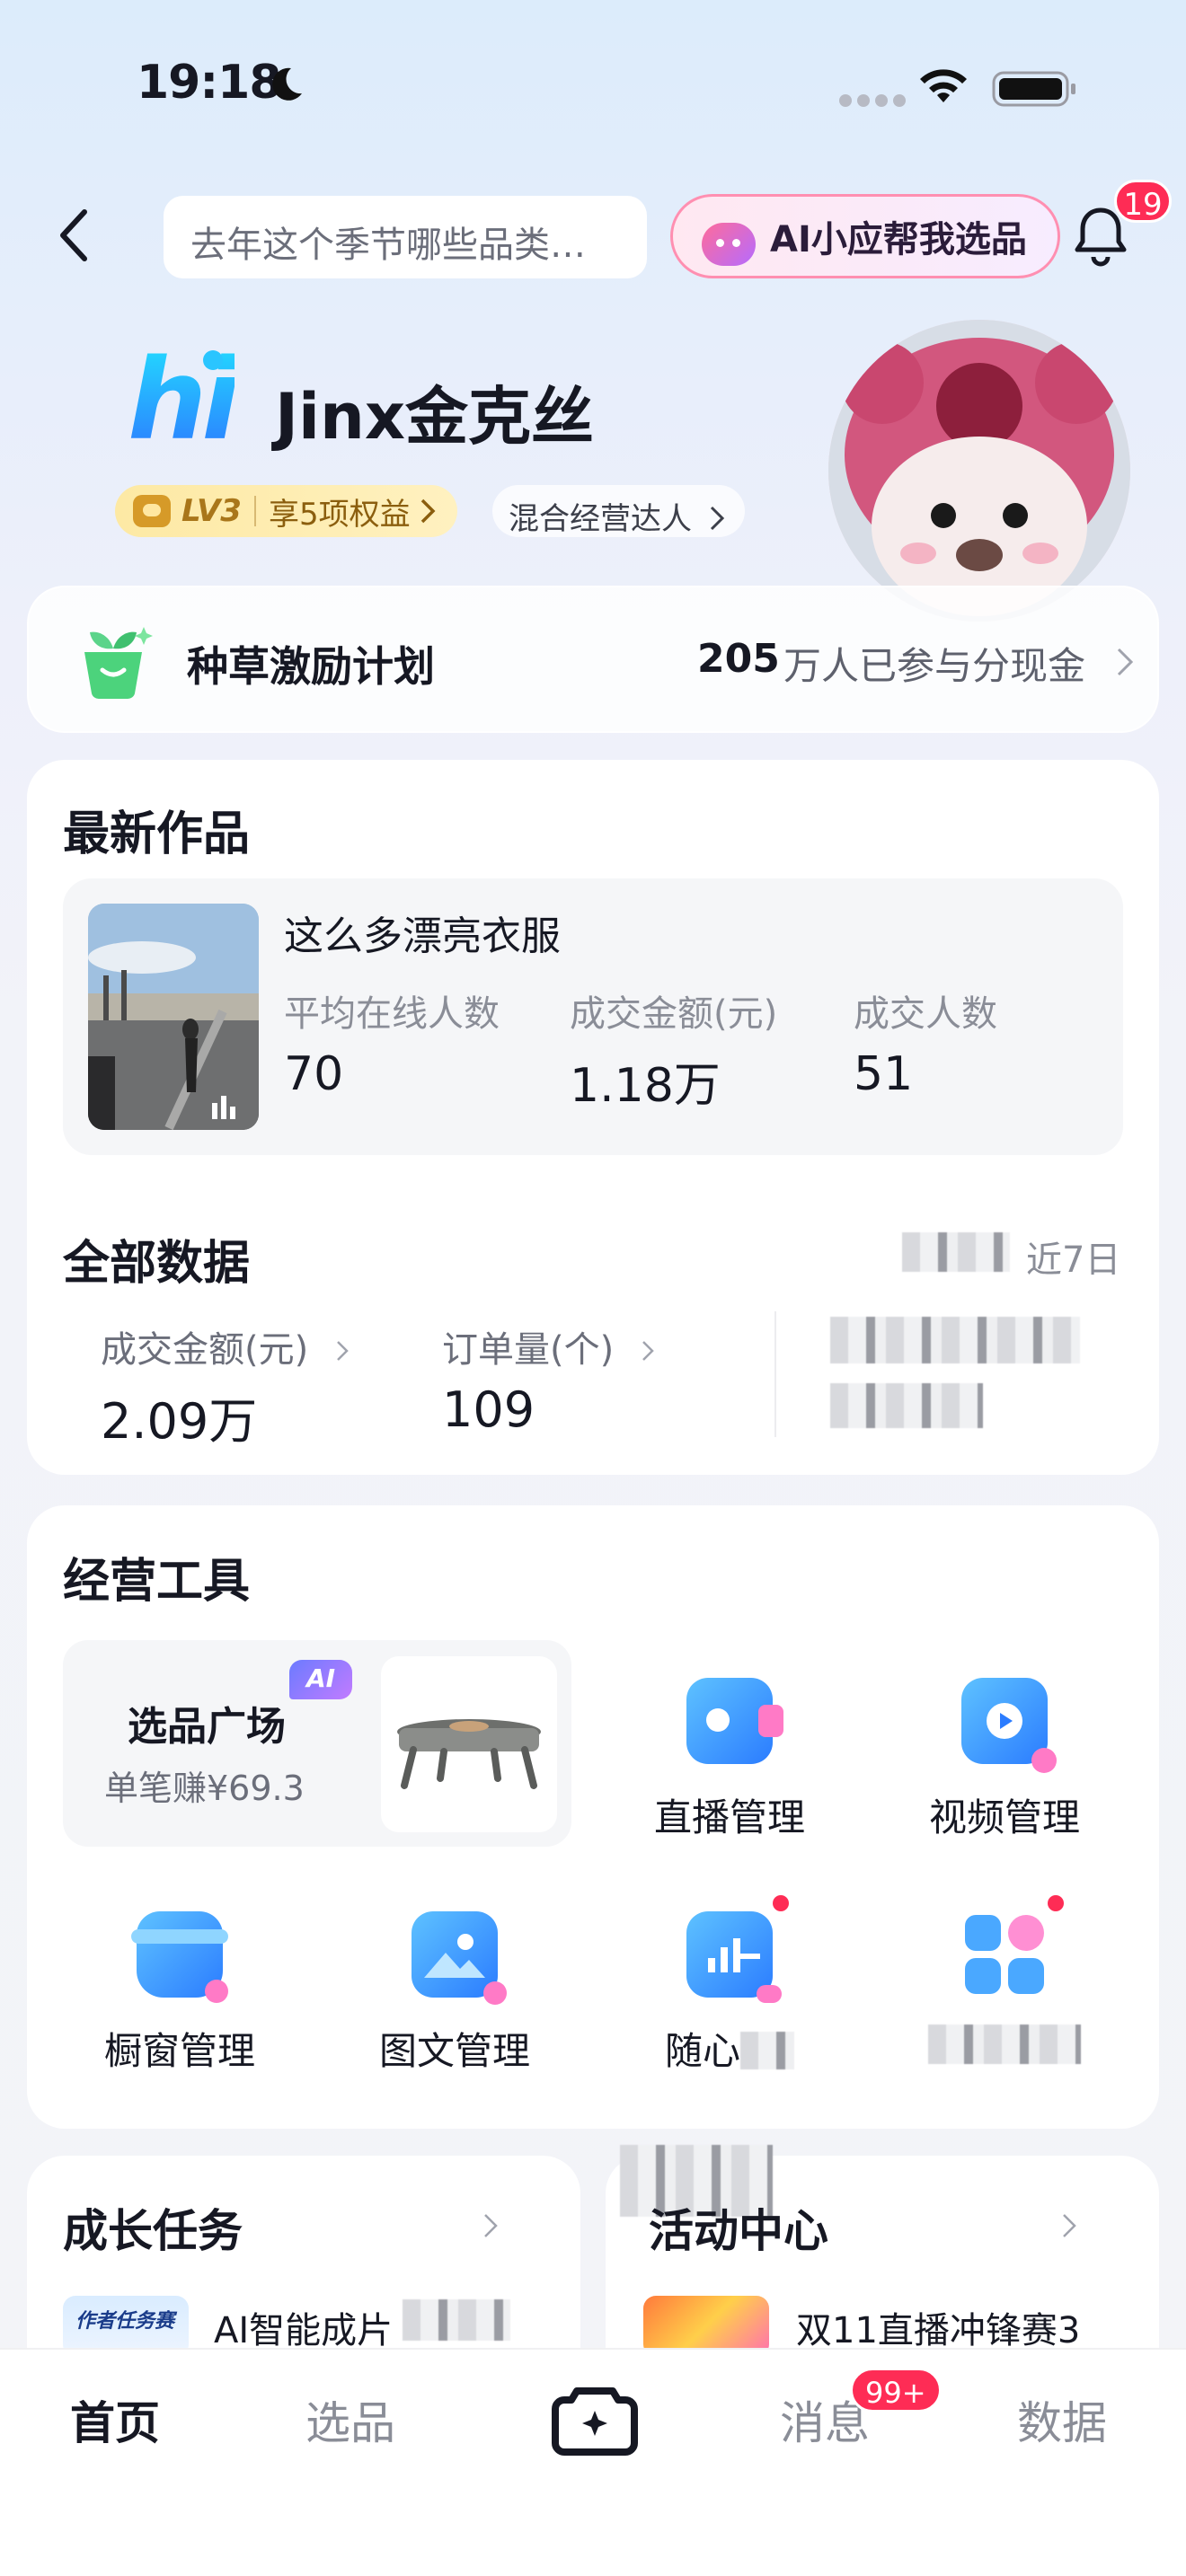  I want to click on tool-label-text: 随心, so click(702, 2051).